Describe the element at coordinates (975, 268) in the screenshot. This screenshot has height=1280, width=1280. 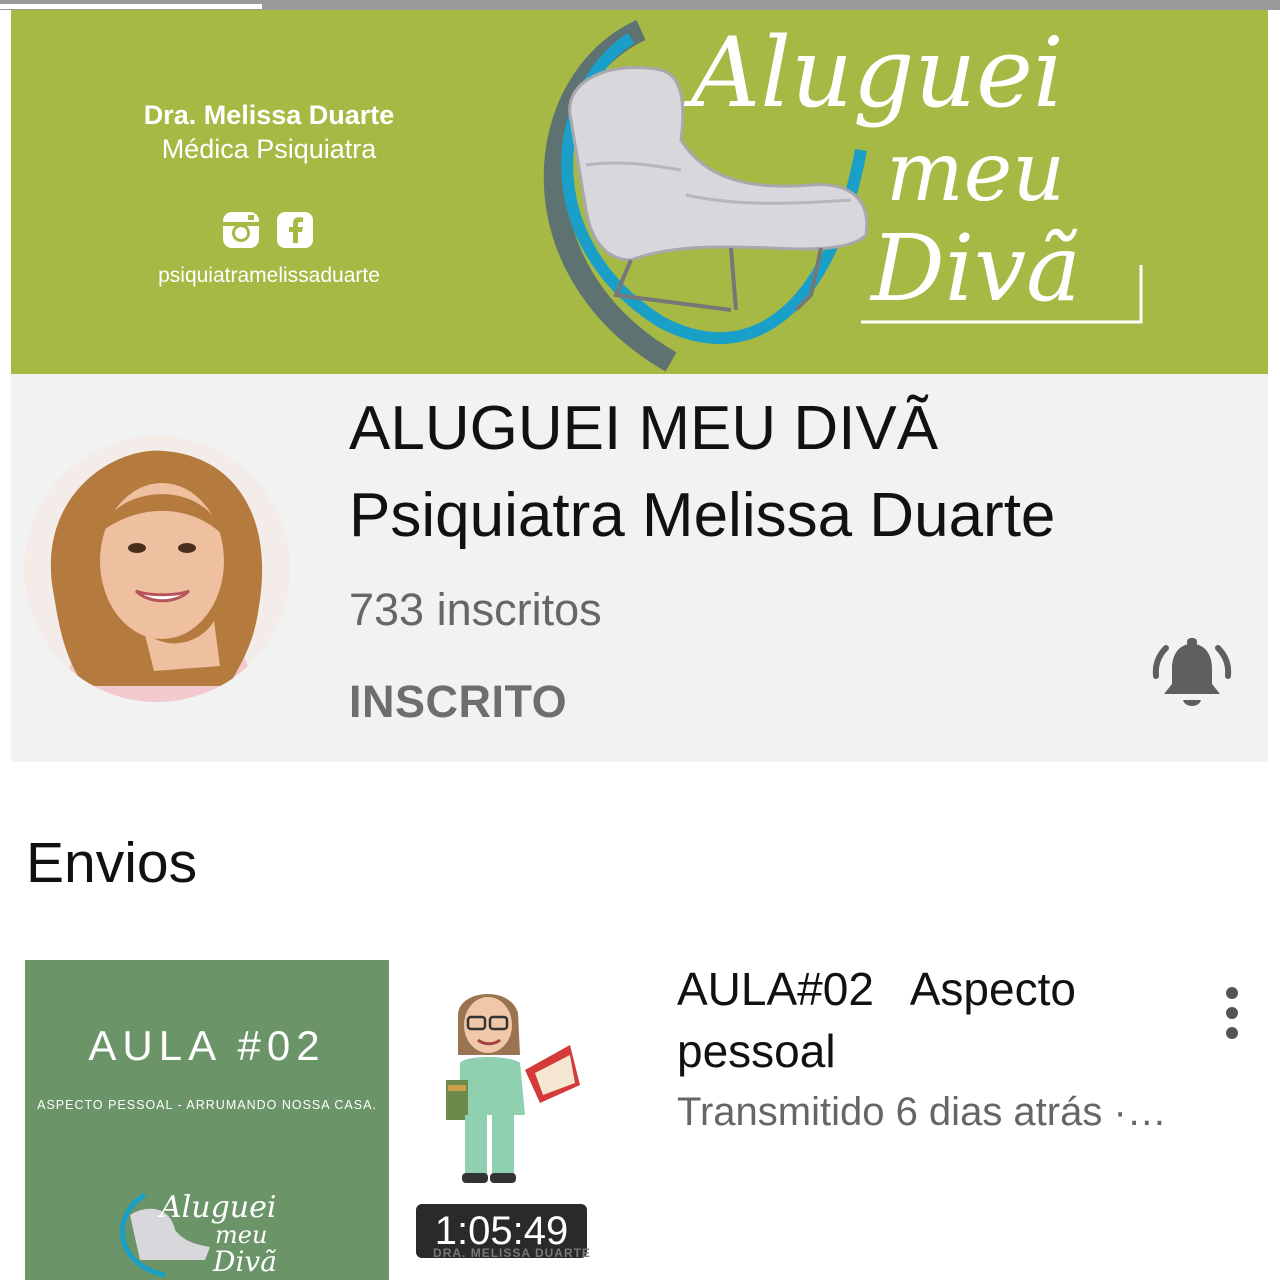
I see `banner-logo-line3: Divã` at that location.